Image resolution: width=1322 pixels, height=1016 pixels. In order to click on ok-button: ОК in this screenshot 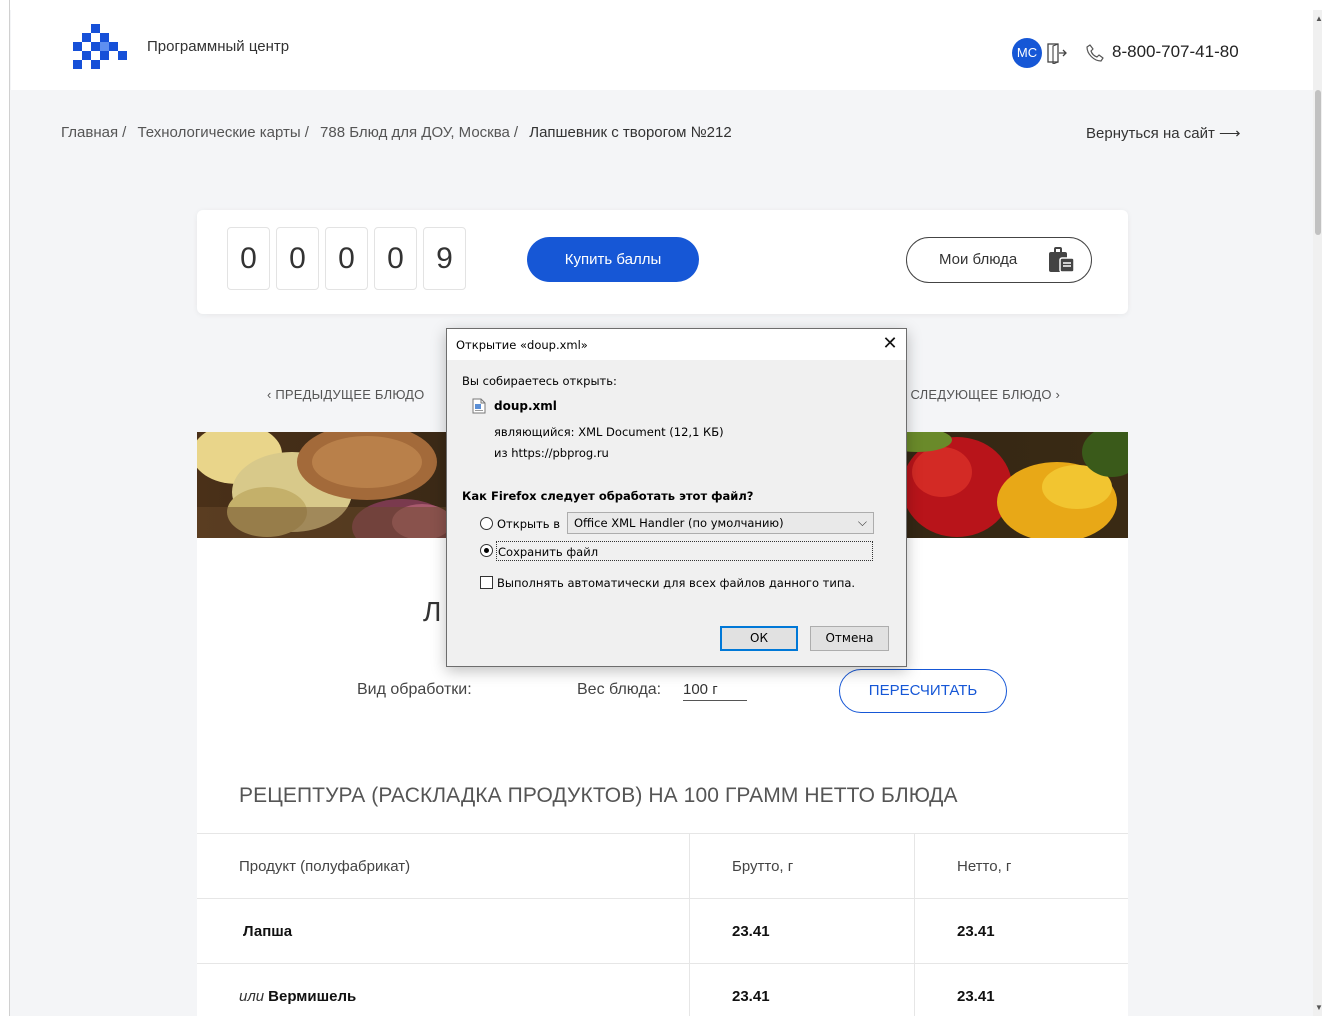, I will do `click(759, 638)`.